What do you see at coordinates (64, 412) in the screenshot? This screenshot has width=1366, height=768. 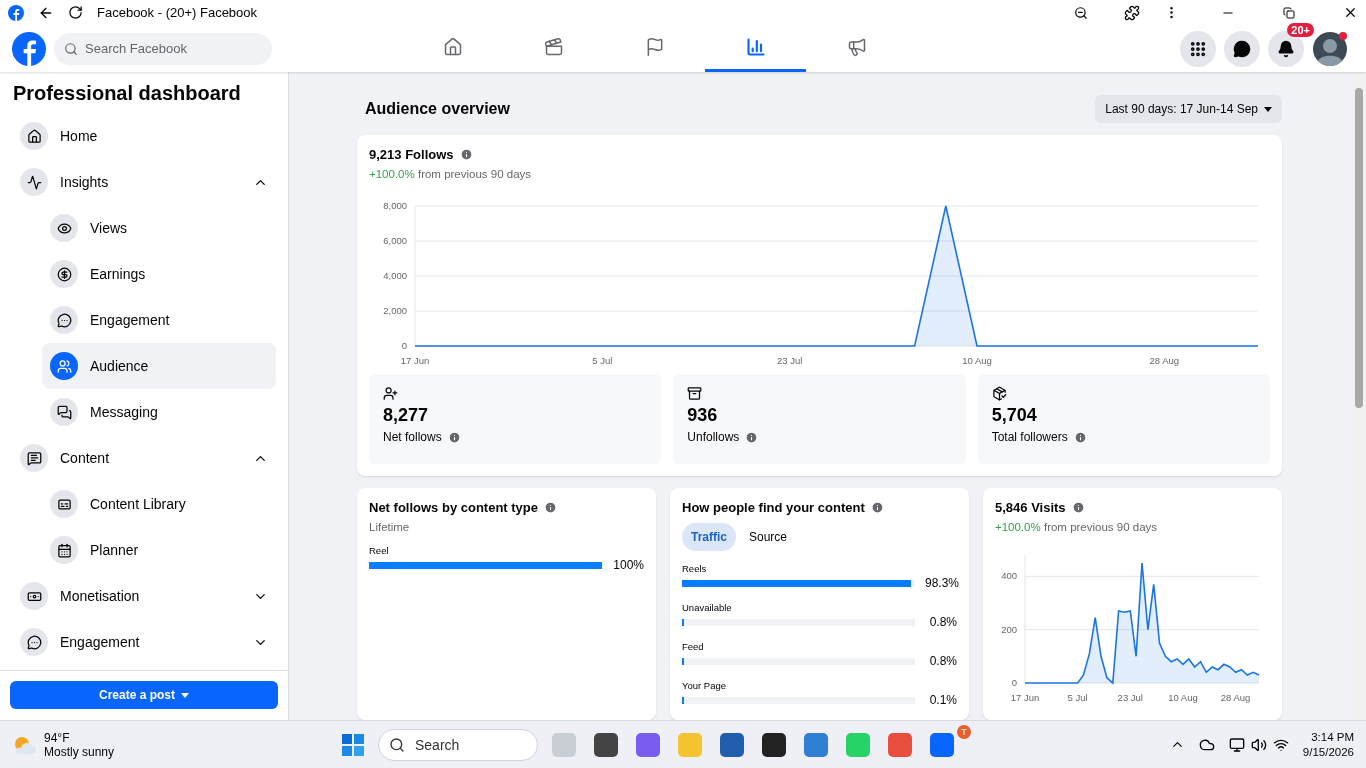 I see `chat-bubbles-icon` at bounding box center [64, 412].